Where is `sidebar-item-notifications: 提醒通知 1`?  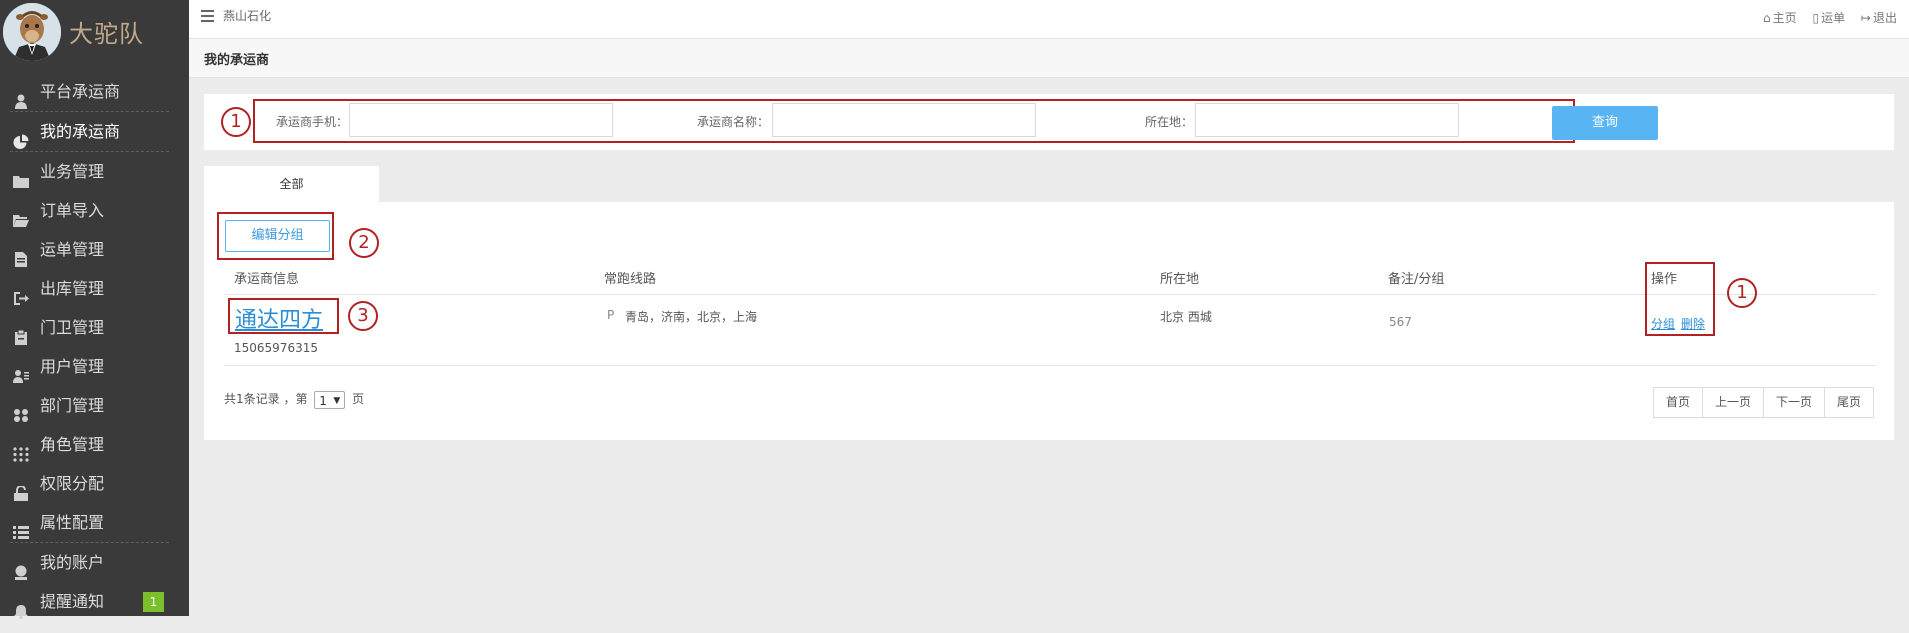
sidebar-item-notifications: 提醒通知 1 is located at coordinates (94, 601).